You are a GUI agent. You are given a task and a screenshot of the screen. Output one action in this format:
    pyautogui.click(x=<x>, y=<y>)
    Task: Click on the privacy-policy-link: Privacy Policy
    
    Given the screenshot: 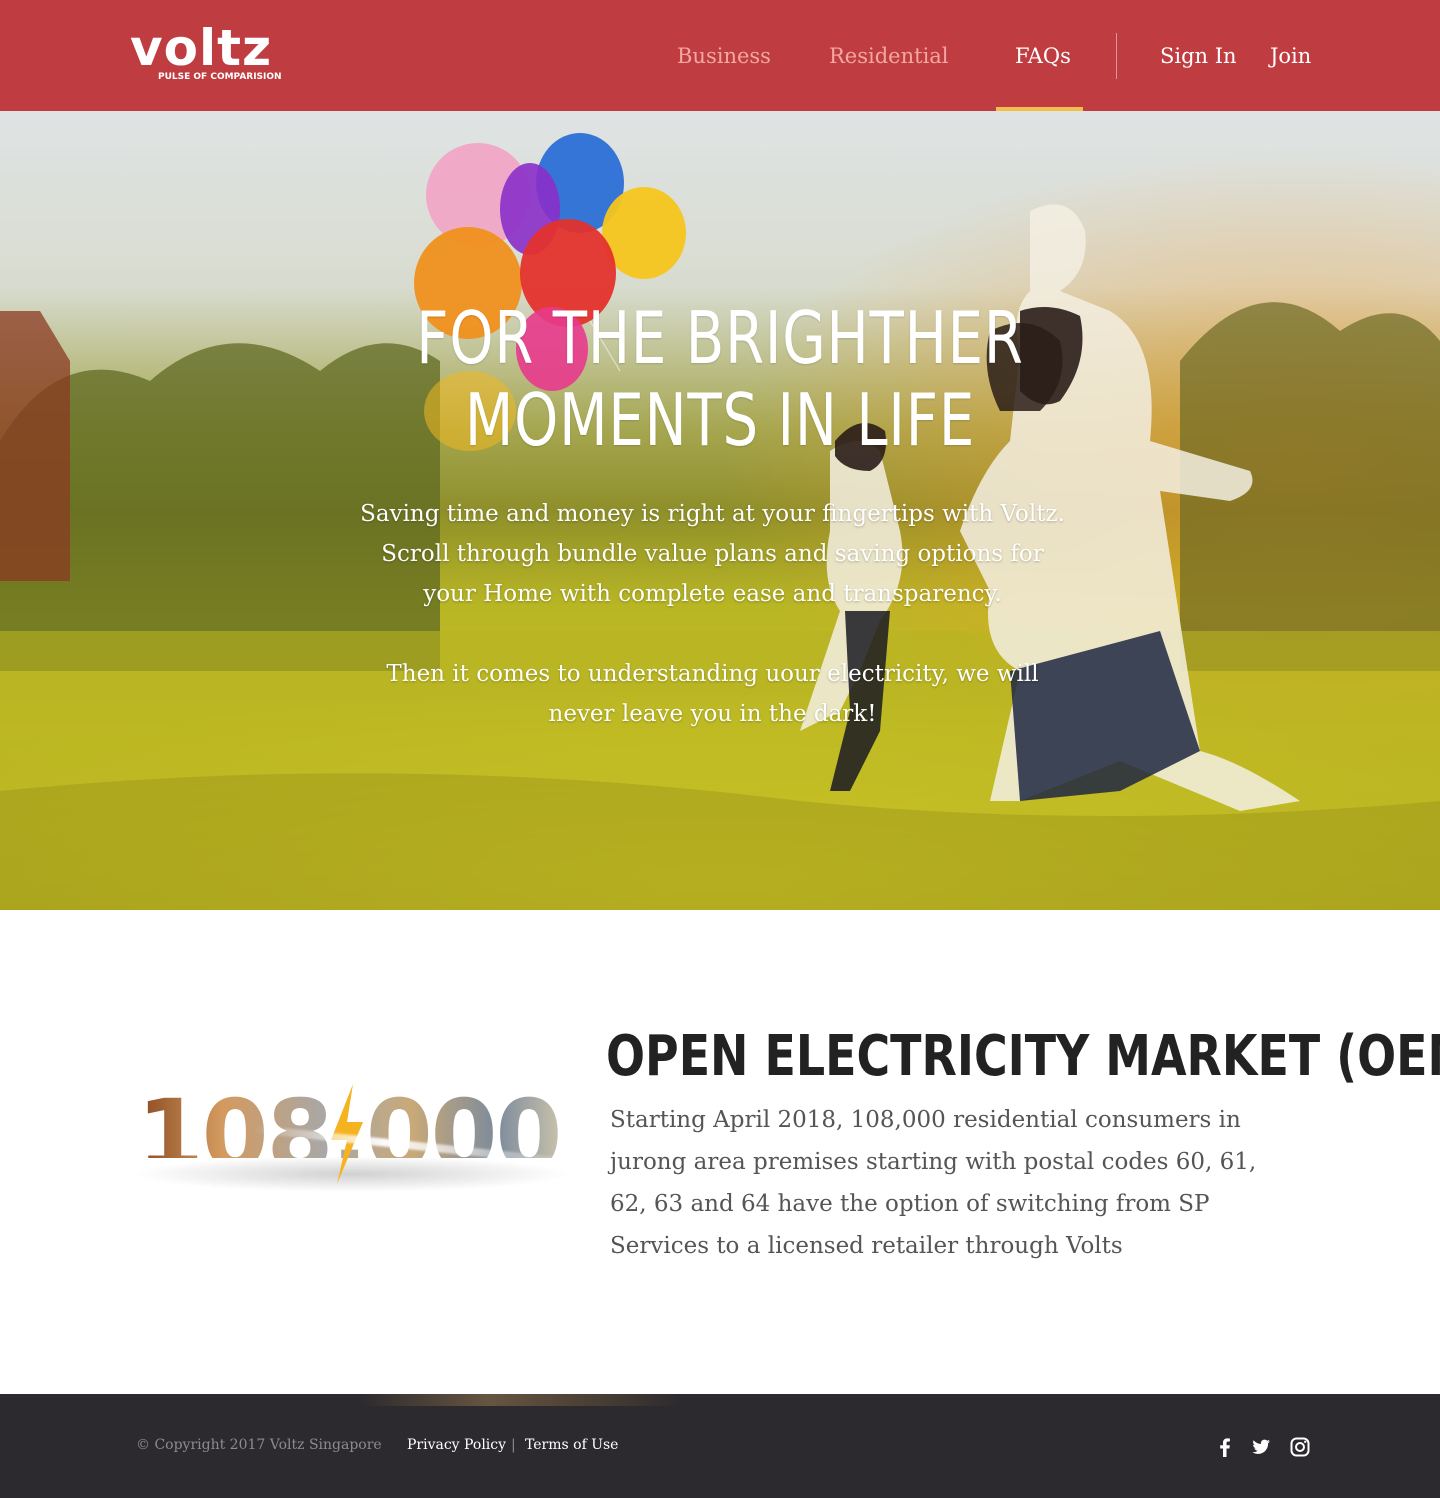 What is the action you would take?
    pyautogui.click(x=456, y=1445)
    